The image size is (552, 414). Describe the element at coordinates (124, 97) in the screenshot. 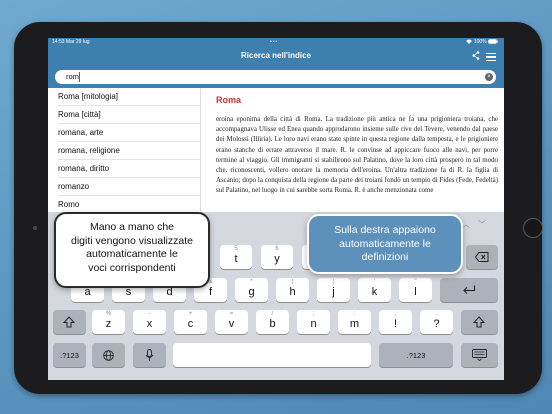

I see `list-item: Roma [mitologia]` at that location.